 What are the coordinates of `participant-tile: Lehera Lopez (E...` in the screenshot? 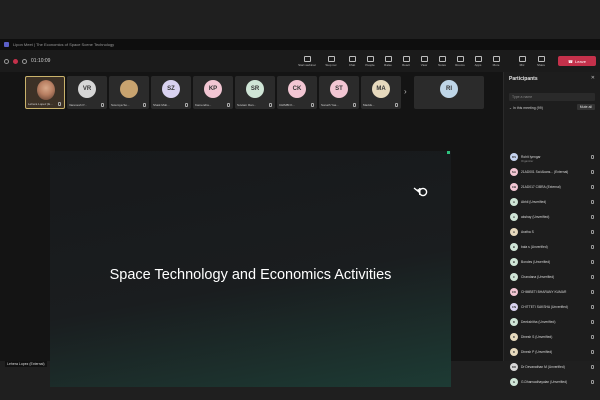 It's located at (45, 92).